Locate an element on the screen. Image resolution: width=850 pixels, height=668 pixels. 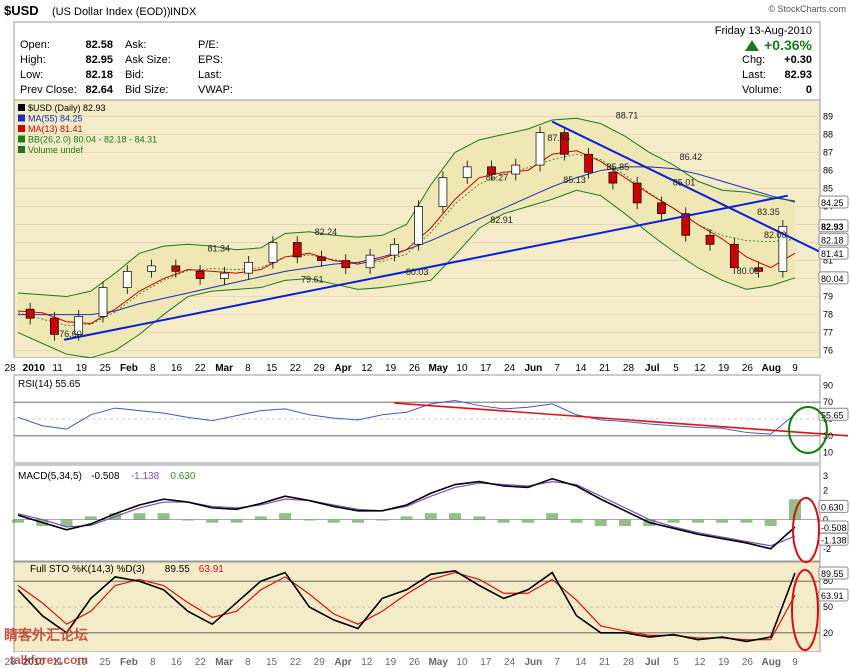
macd-legend-entry: -1.138 is located at coordinates (145, 476).